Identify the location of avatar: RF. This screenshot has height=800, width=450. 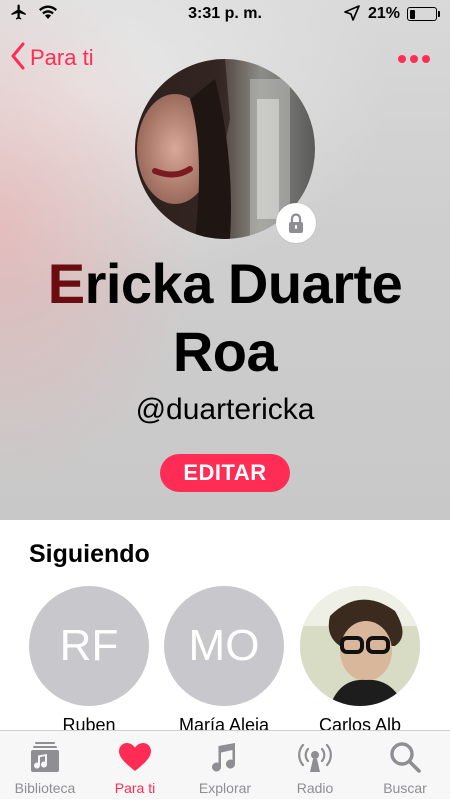
(89, 646).